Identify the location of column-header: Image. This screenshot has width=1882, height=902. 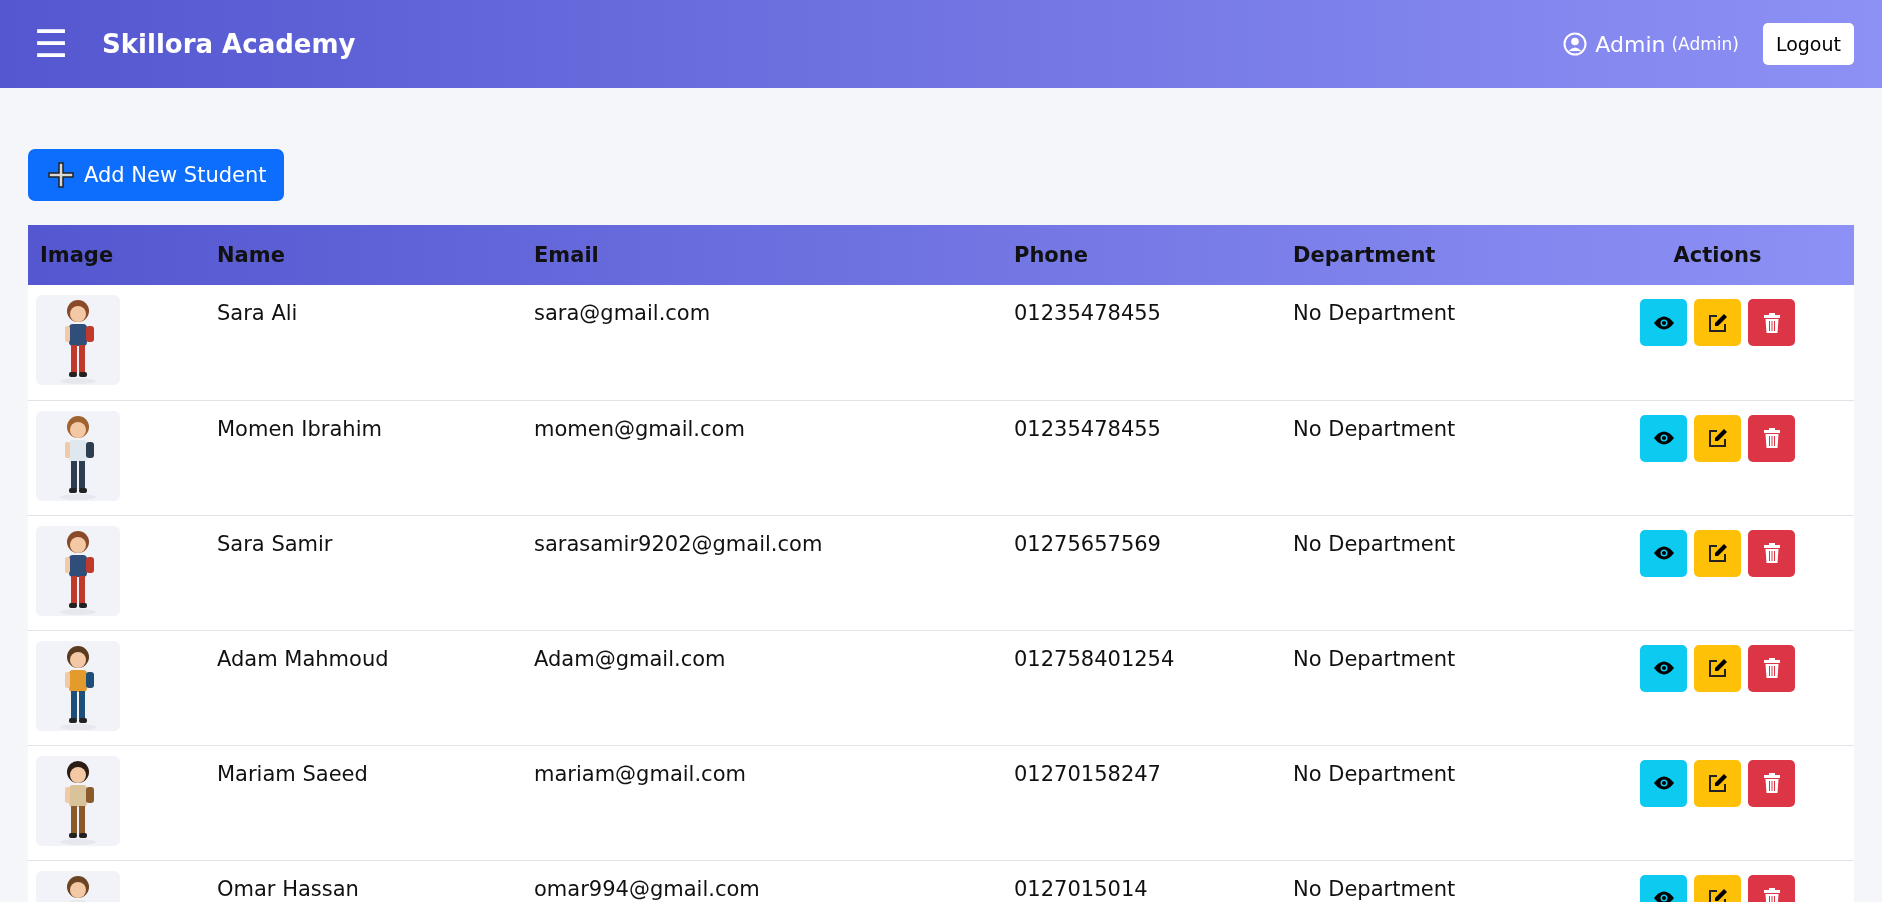
(116, 255).